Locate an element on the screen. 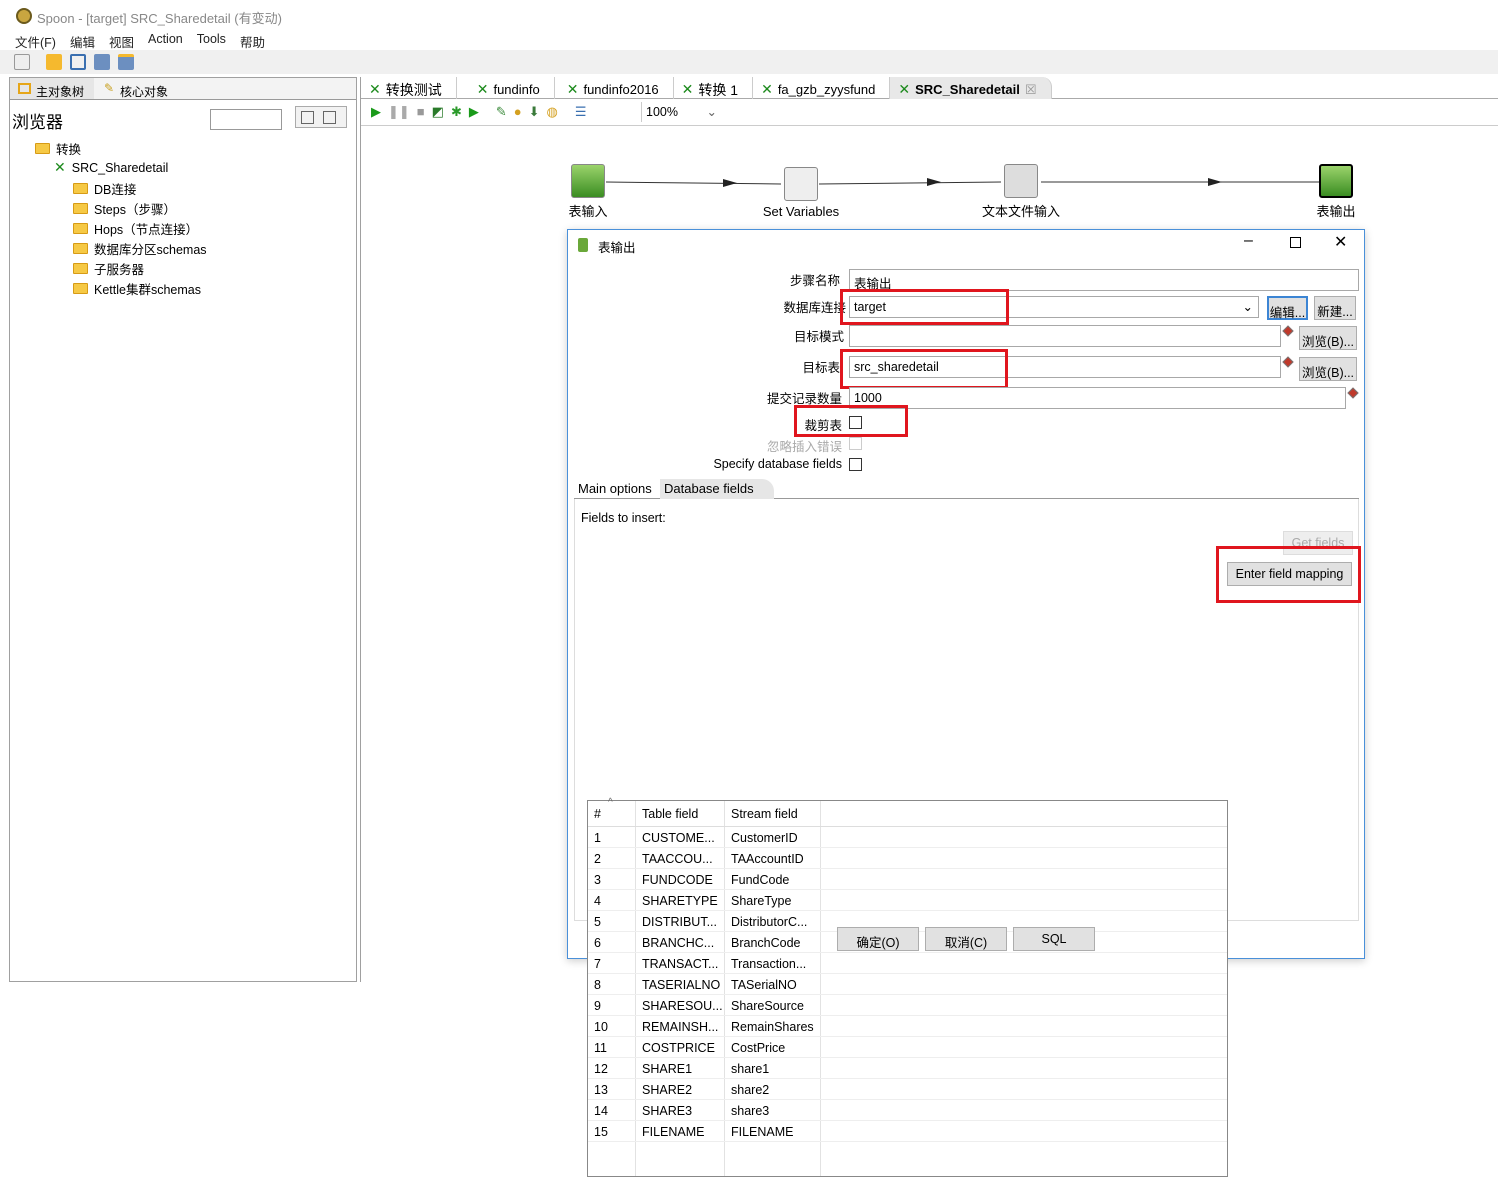  stream-field-cell: FundCode is located at coordinates (760, 880).